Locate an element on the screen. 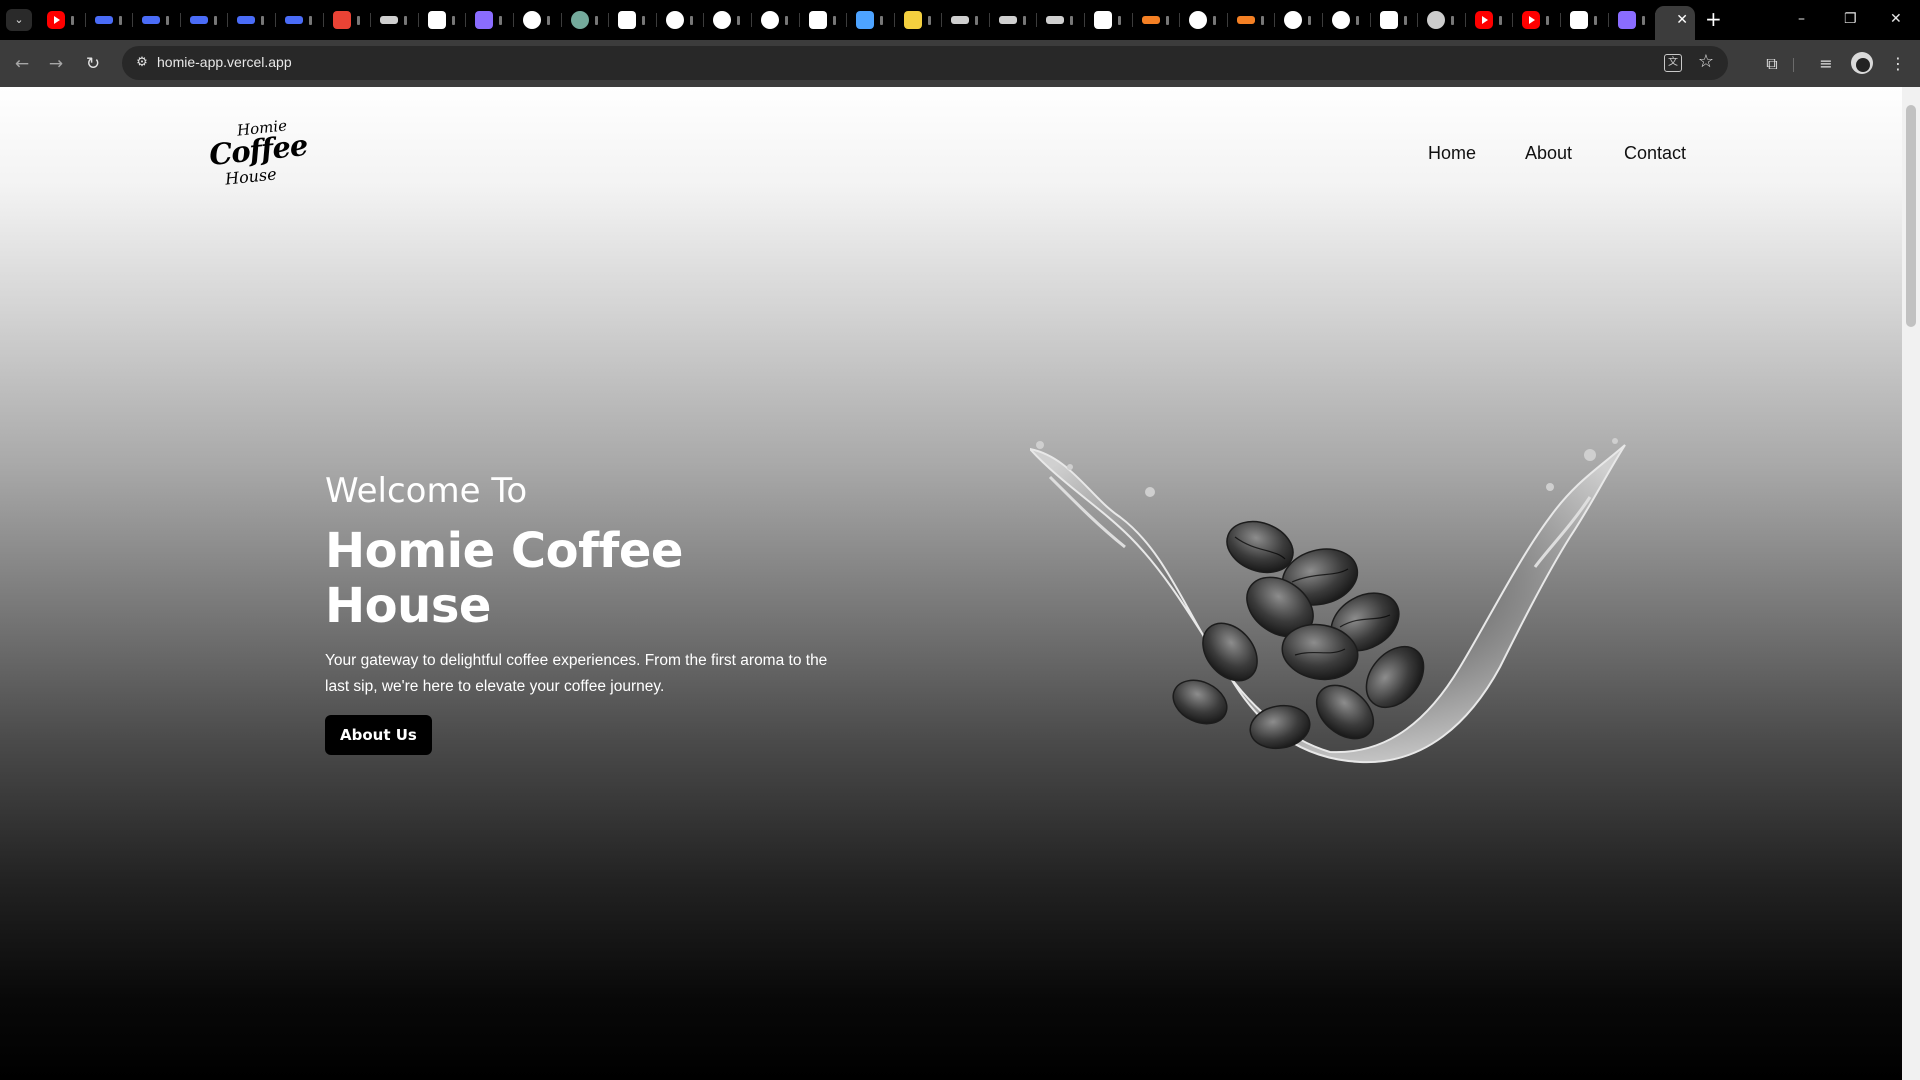 The height and width of the screenshot is (1080, 1920). bookmark-star-icon: ☆ is located at coordinates (1706, 62).